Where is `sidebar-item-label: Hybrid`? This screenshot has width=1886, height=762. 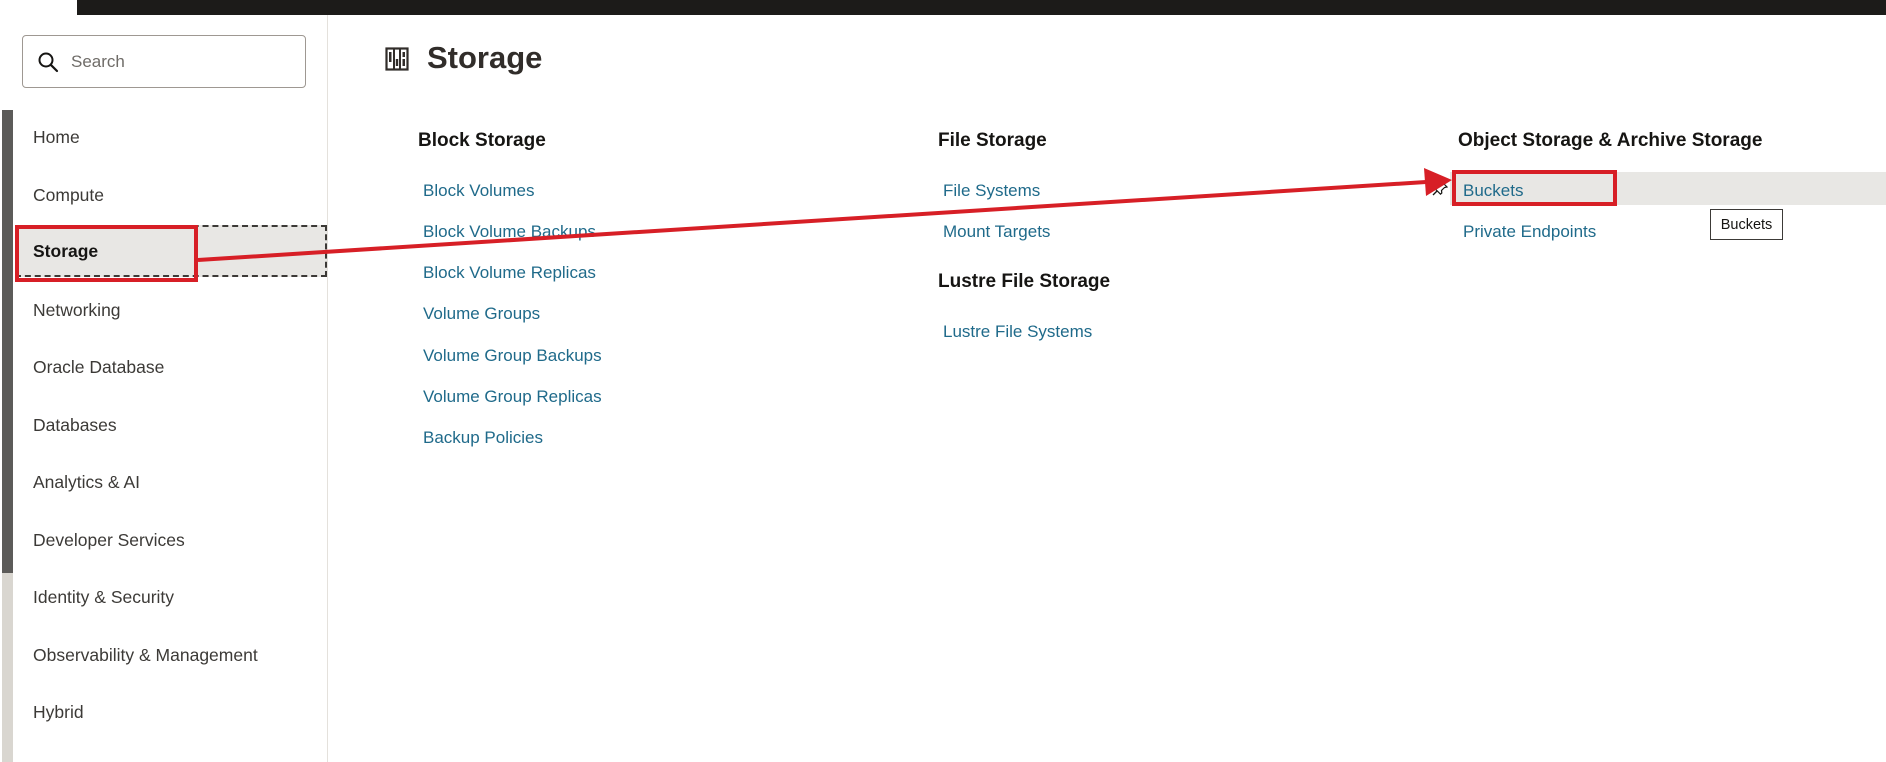
sidebar-item-label: Hybrid is located at coordinates (58, 711).